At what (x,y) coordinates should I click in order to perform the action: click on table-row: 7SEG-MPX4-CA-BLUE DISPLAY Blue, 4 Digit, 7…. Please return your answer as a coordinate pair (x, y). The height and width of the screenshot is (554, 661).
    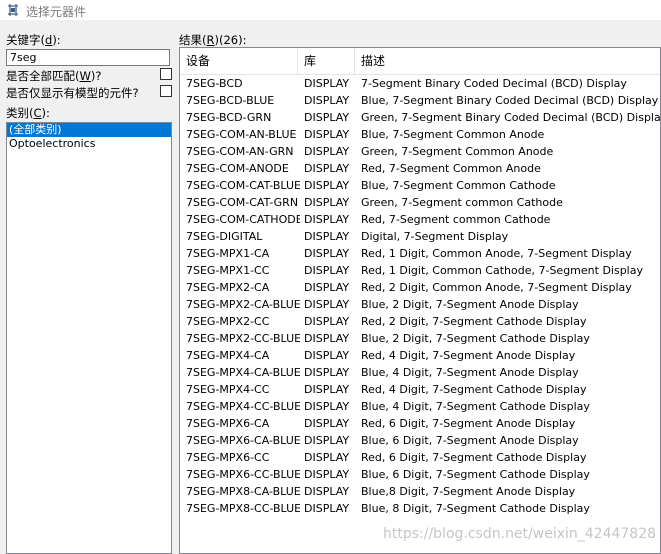
    Looking at the image, I should click on (420, 372).